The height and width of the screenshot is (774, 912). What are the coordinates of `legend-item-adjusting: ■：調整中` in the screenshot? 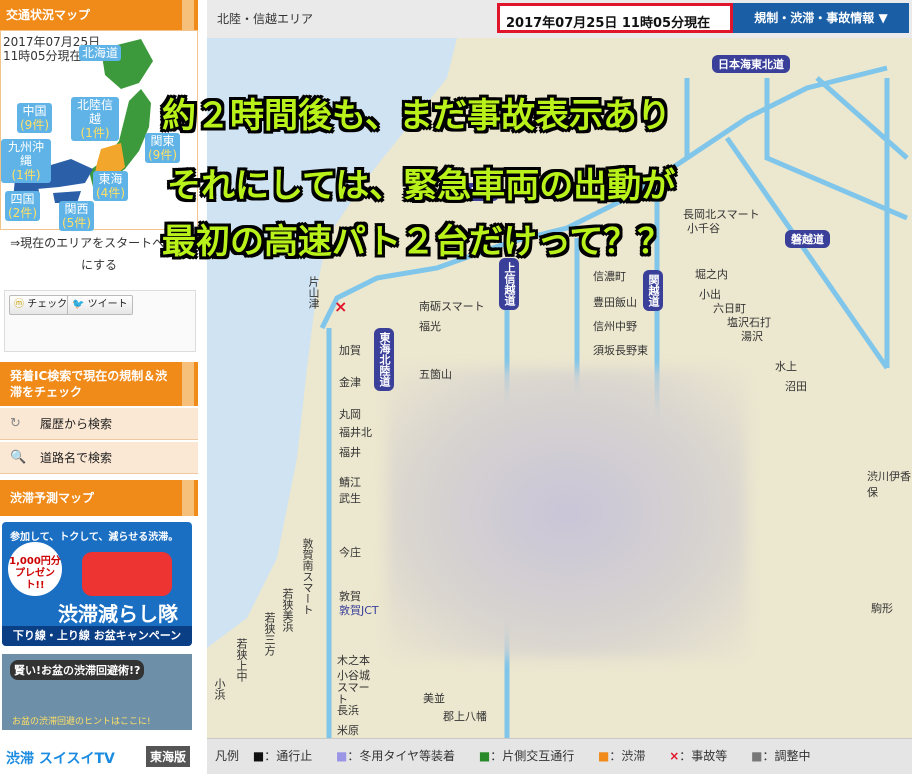 It's located at (781, 756).